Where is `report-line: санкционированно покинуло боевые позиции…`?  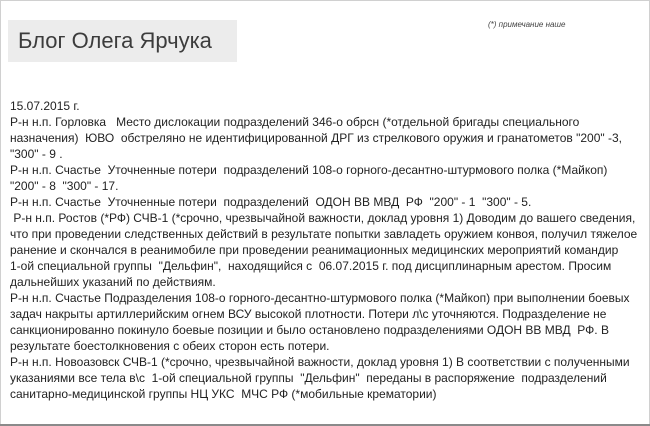 report-line: санкционированно покинуло боевые позиции… is located at coordinates (309, 330).